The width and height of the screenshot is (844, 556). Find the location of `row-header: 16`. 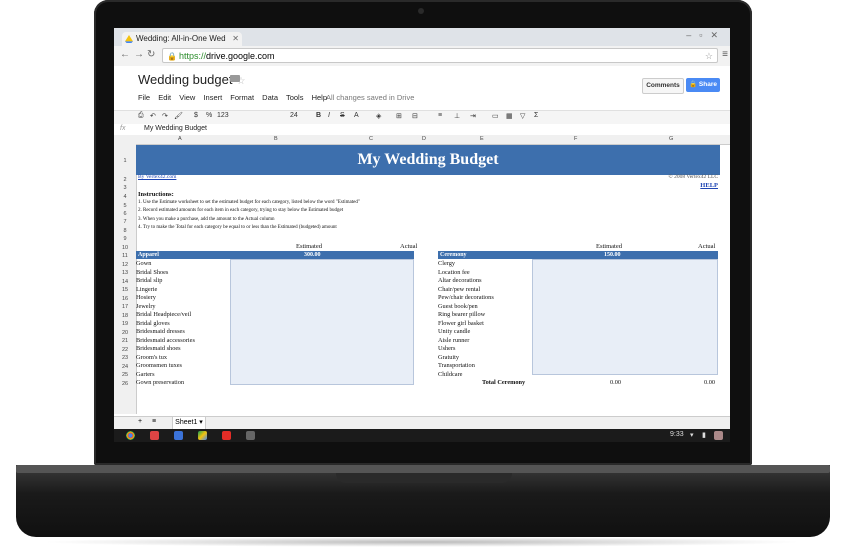

row-header: 16 is located at coordinates (125, 299).